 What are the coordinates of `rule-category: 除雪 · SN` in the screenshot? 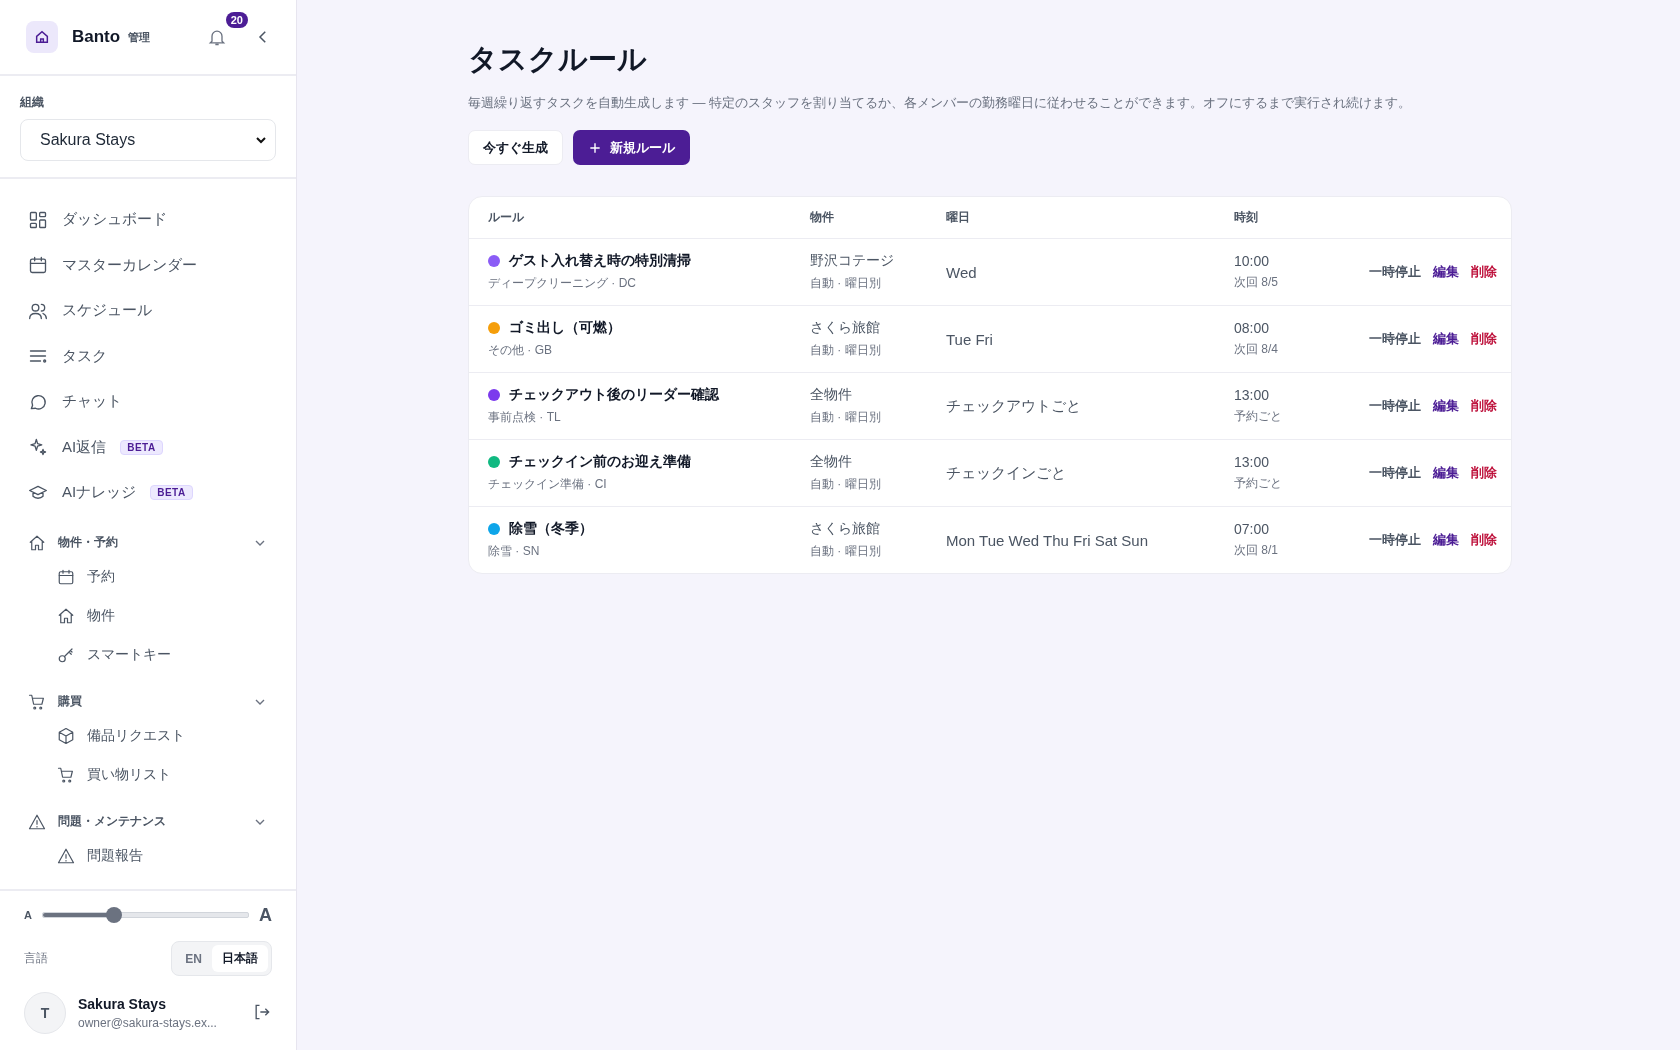 It's located at (514, 551).